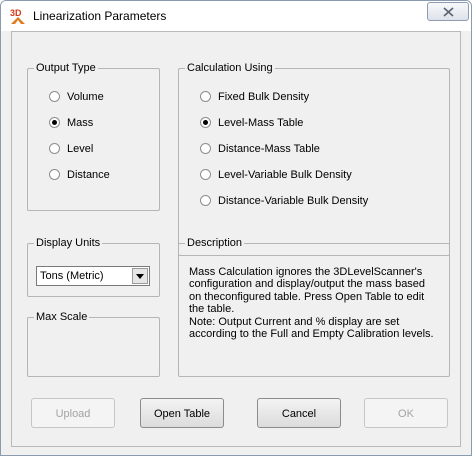  What do you see at coordinates (72, 276) in the screenshot?
I see `display-units-value: Tons (Metric)` at bounding box center [72, 276].